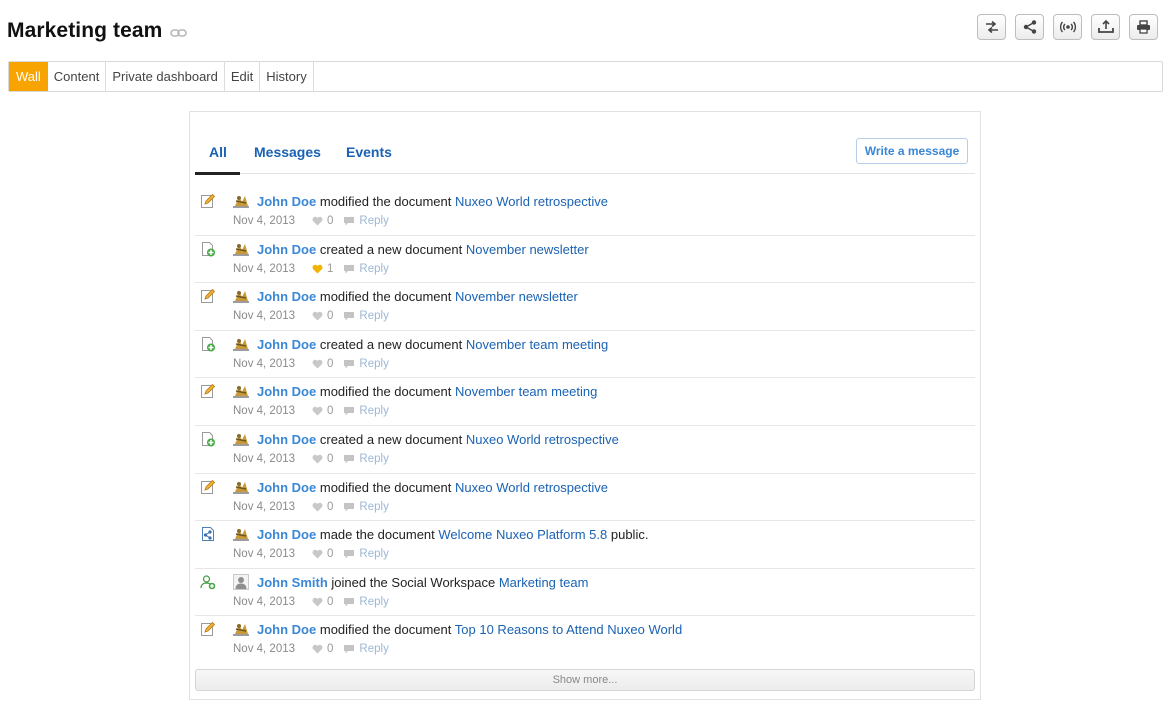 This screenshot has height=709, width=1167. Describe the element at coordinates (77, 76) in the screenshot. I see `tab-content: Content` at that location.